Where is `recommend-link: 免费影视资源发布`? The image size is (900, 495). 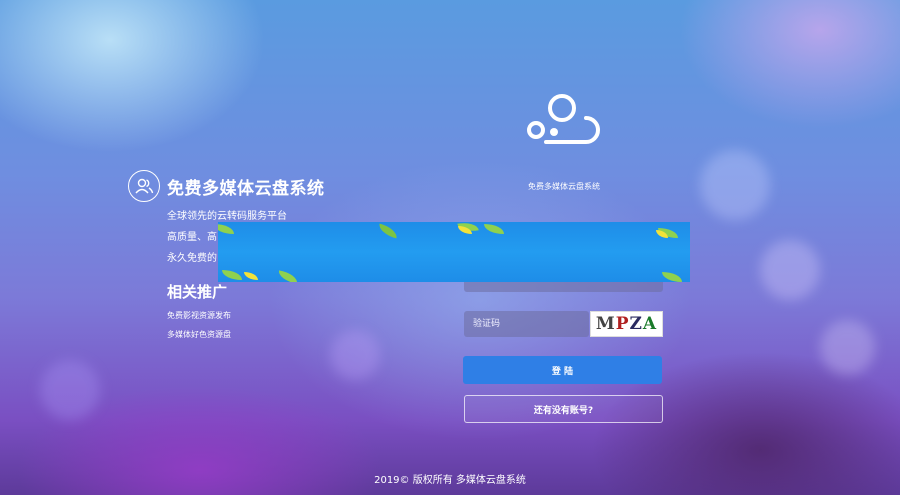
recommend-link: 免费影视资源发布 is located at coordinates (297, 315).